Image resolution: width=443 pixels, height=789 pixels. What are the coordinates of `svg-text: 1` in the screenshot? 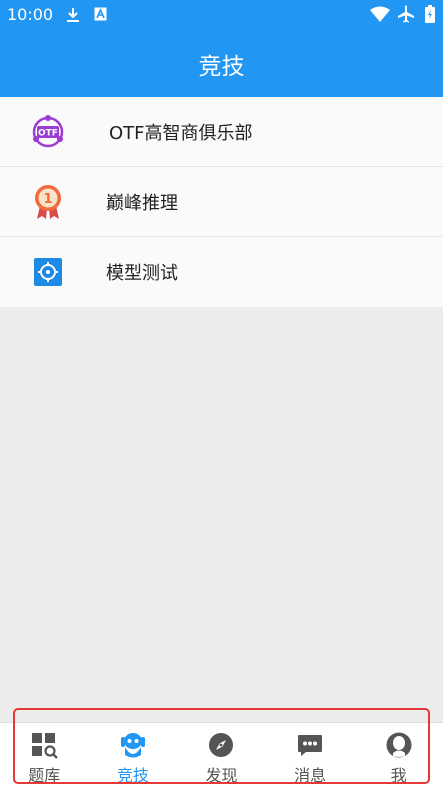 It's located at (47, 199).